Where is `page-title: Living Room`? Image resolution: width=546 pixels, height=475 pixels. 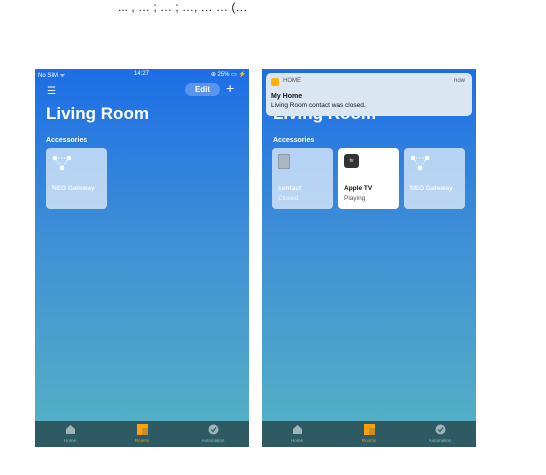
page-title: Living Room is located at coordinates (97, 113).